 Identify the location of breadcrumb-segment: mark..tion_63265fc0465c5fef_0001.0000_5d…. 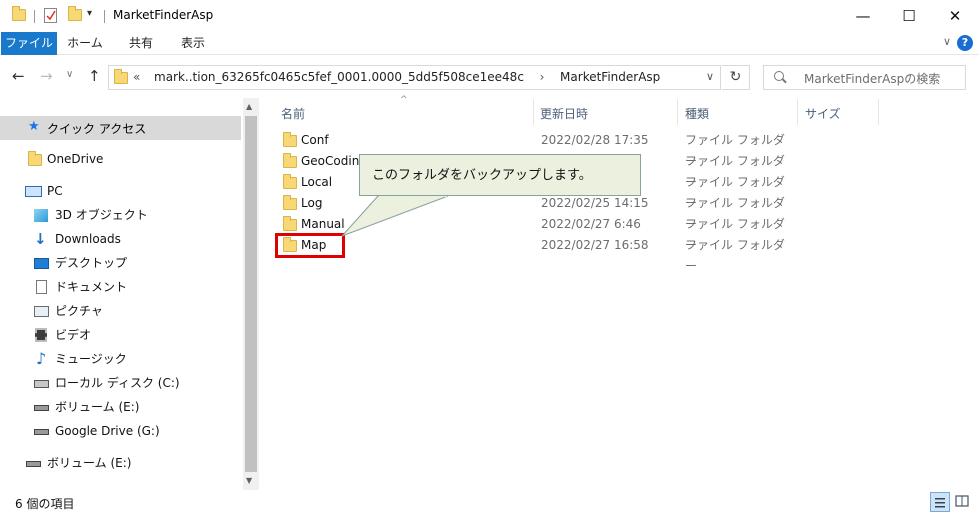
(339, 77).